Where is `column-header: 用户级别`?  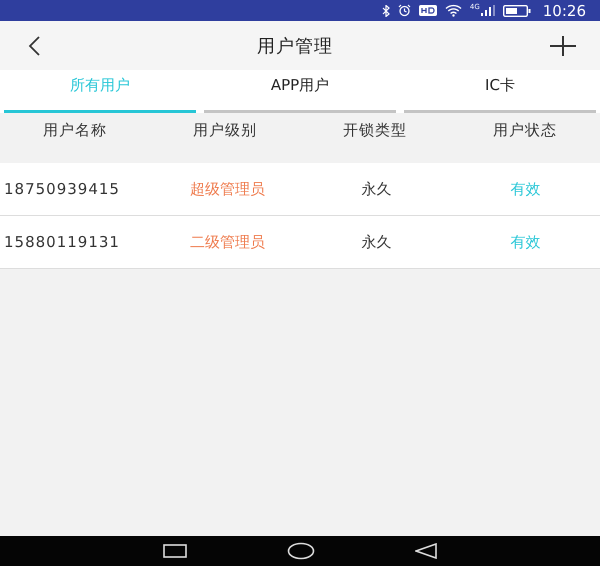
column-header: 用户级别 is located at coordinates (225, 131).